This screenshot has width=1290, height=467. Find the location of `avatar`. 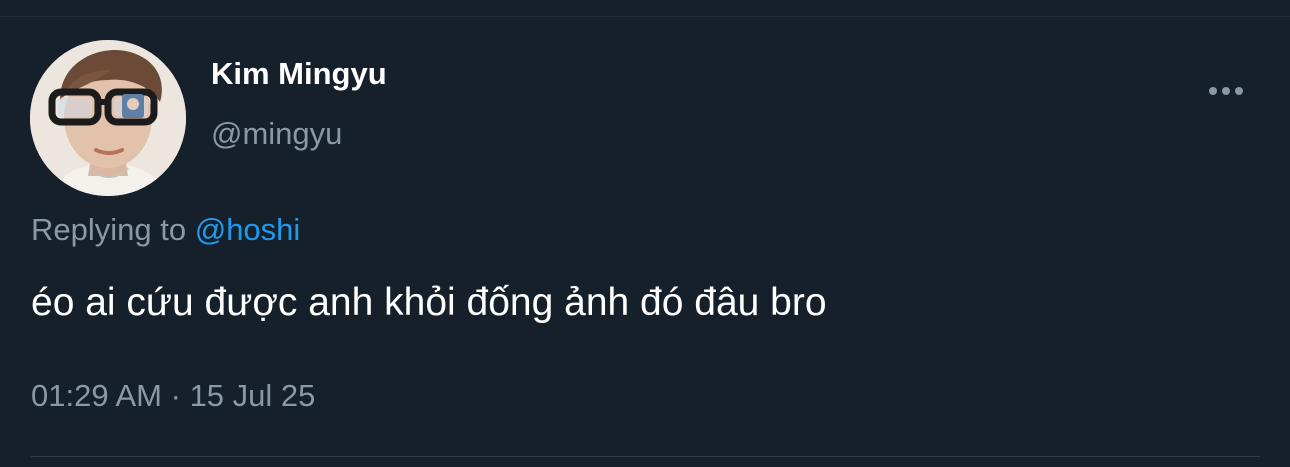

avatar is located at coordinates (108, 118).